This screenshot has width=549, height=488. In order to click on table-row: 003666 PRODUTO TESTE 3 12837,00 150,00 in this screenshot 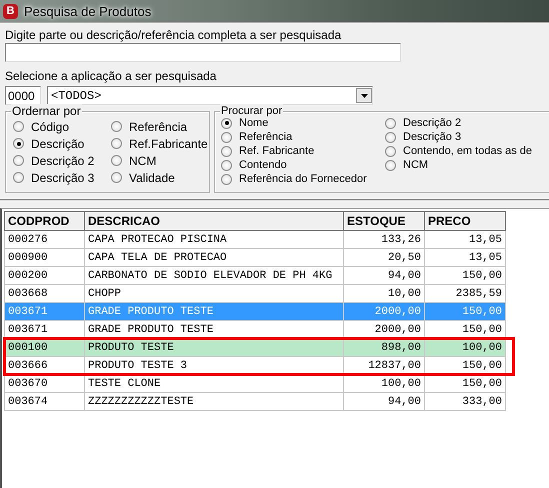, I will do `click(255, 365)`.